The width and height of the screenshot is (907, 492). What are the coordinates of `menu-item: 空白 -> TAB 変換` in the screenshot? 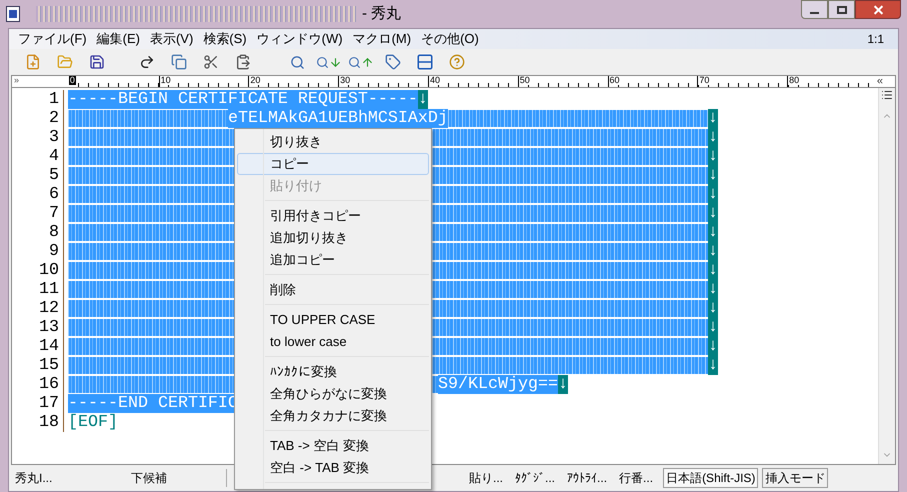 It's located at (333, 468).